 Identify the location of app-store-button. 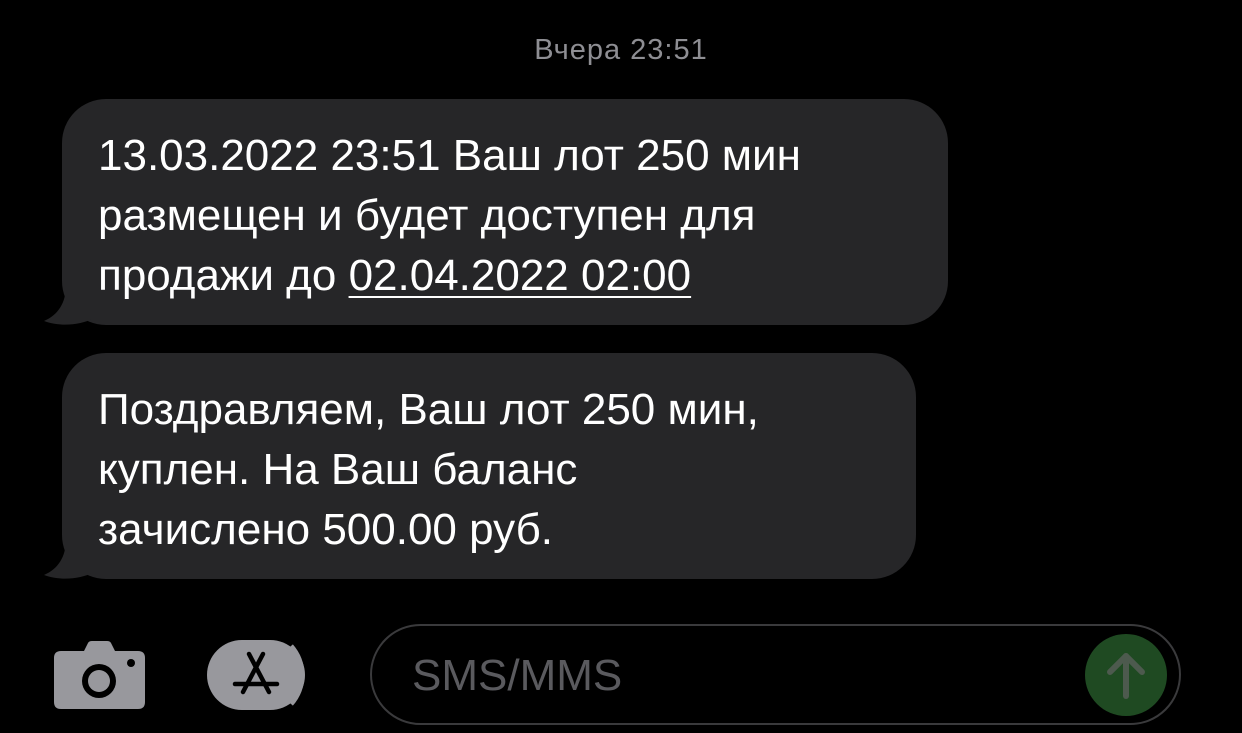
(263, 675).